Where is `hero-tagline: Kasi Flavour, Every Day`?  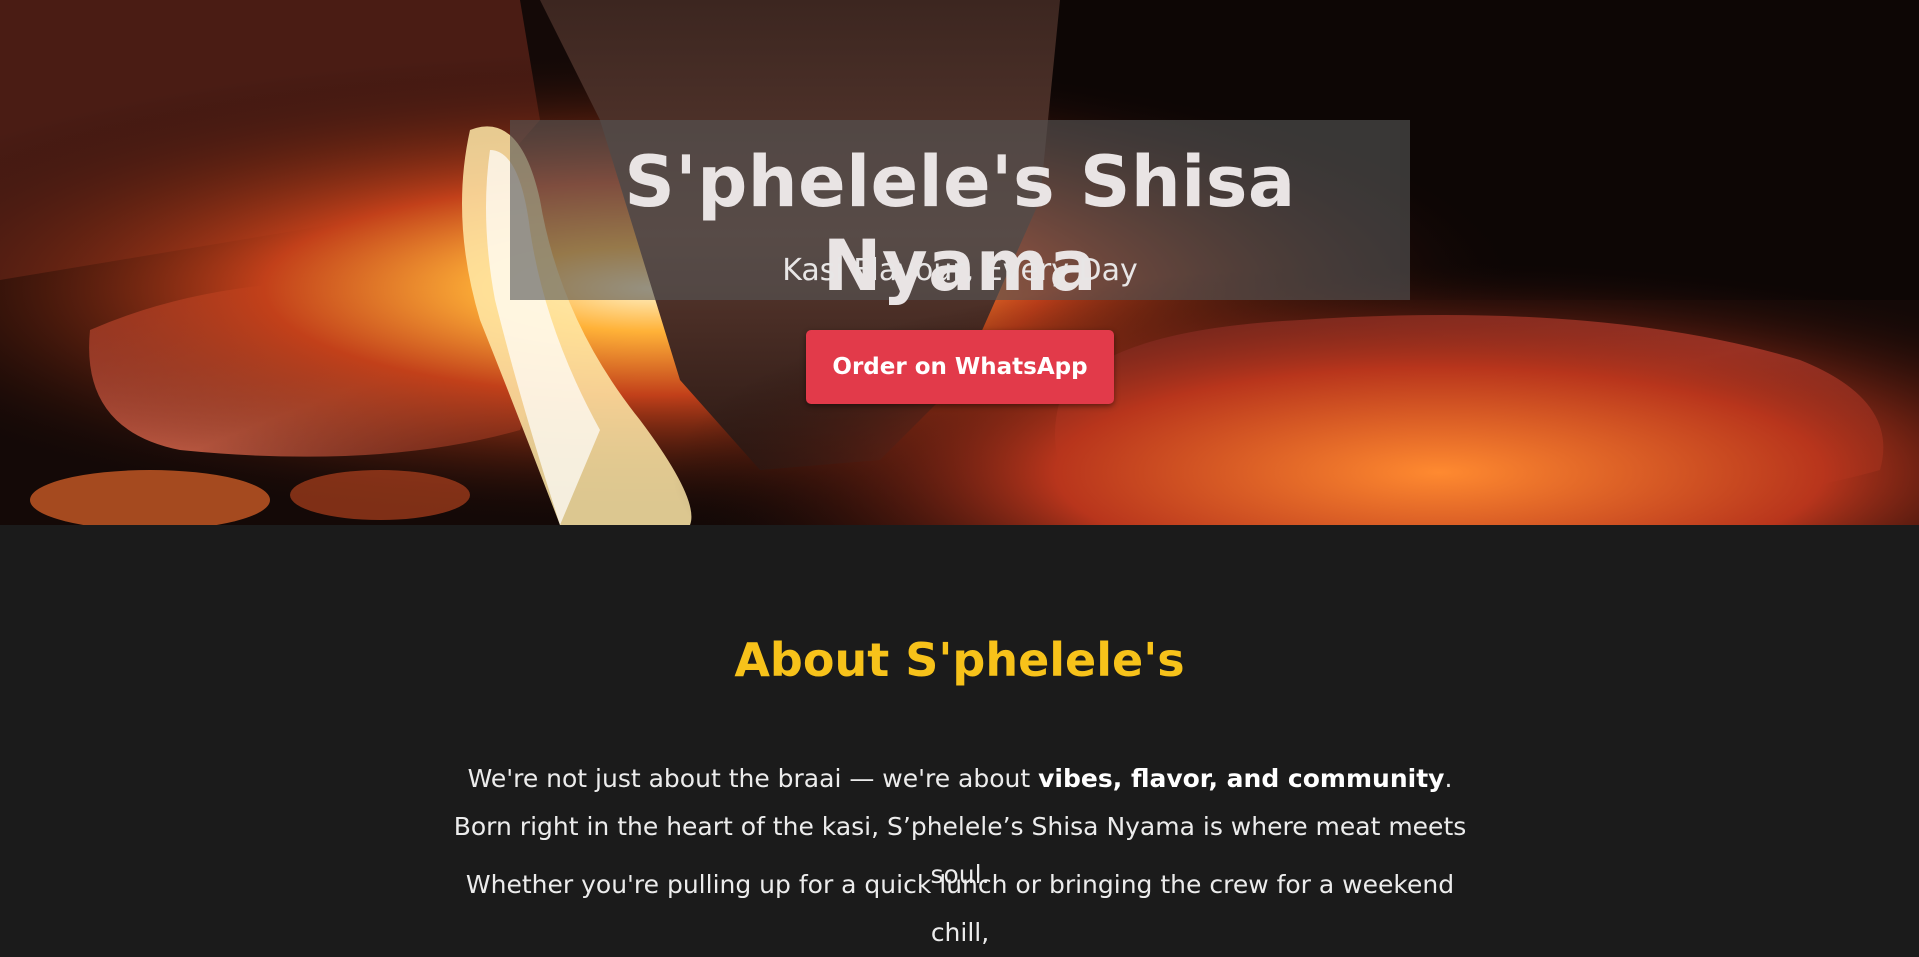 hero-tagline: Kasi Flavour, Every Day is located at coordinates (960, 270).